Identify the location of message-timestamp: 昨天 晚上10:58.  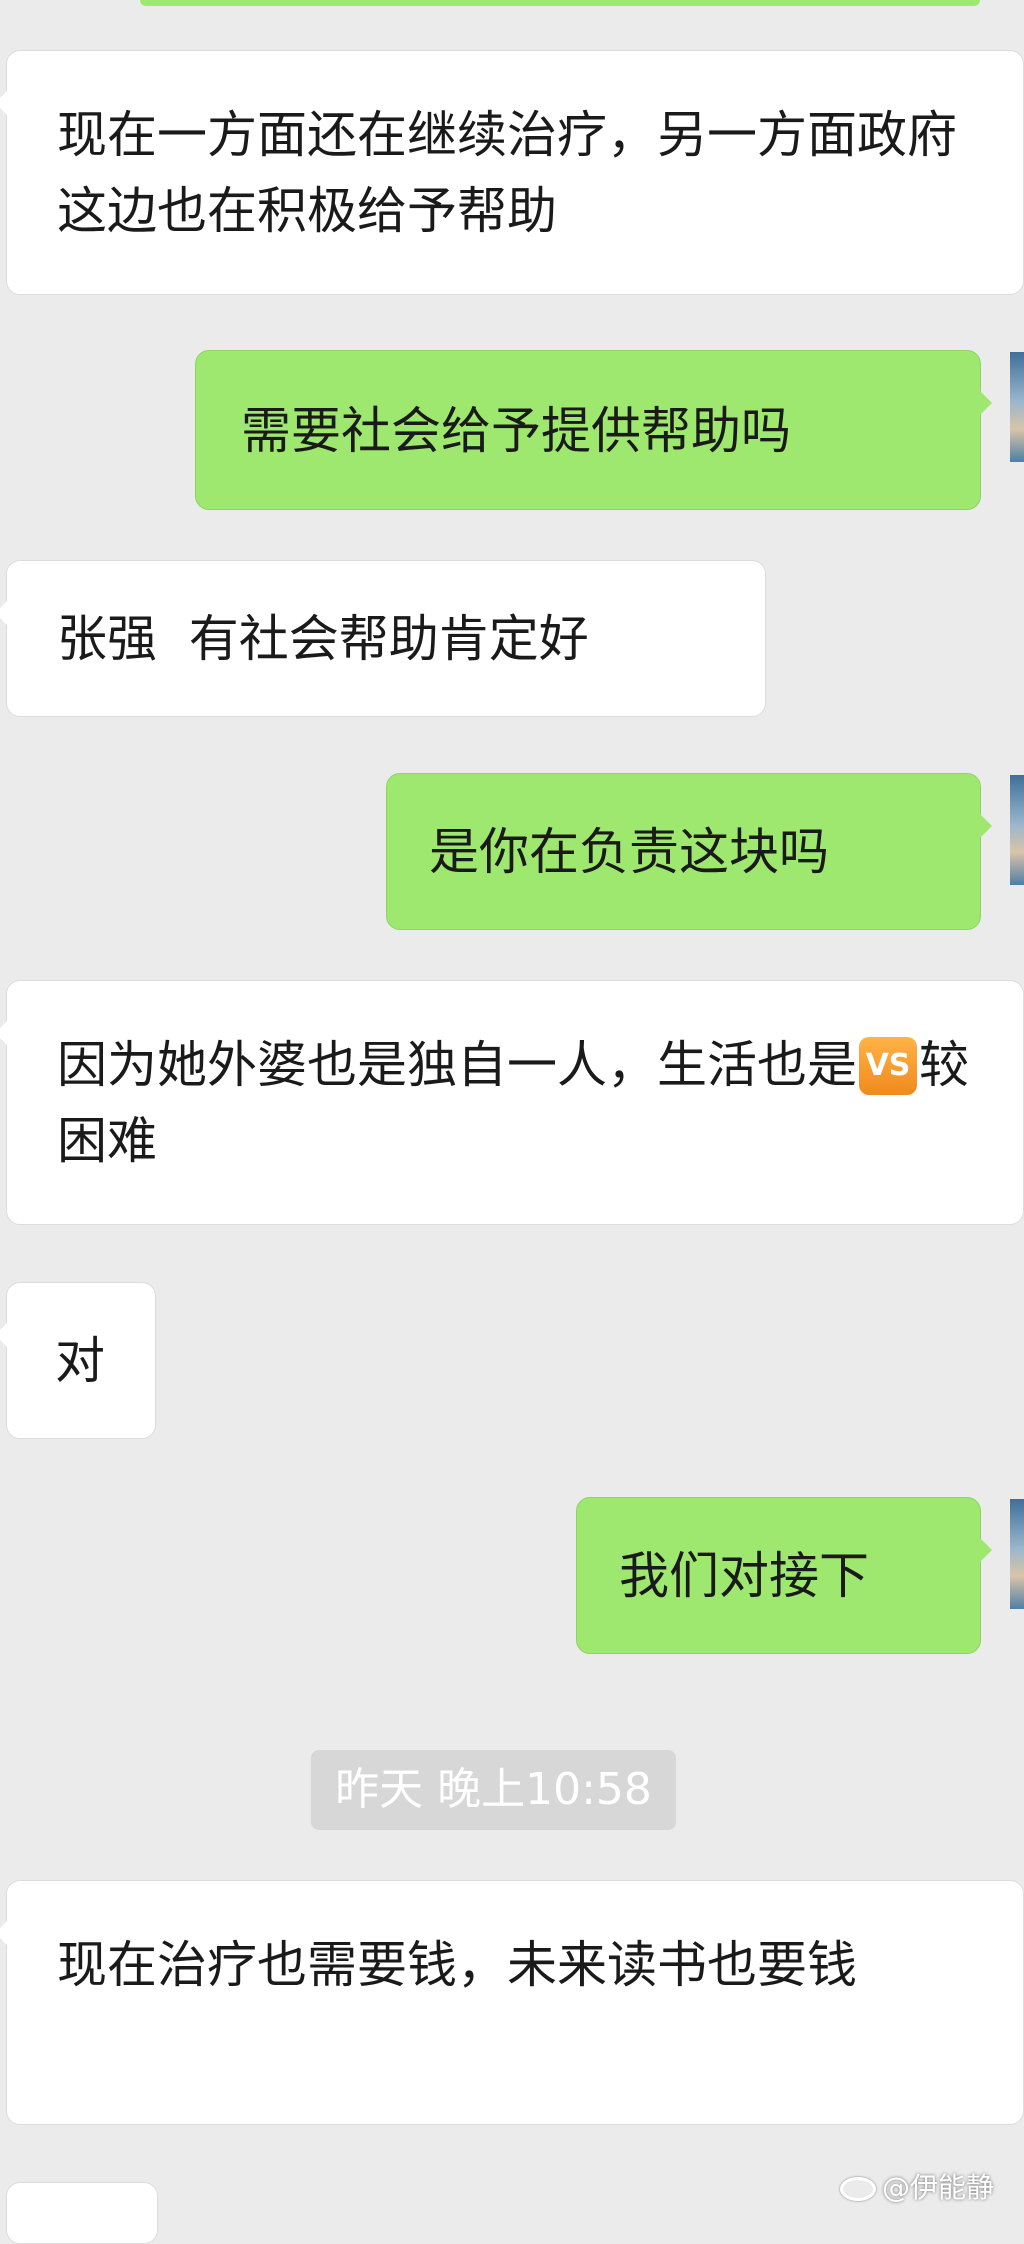
(493, 1790).